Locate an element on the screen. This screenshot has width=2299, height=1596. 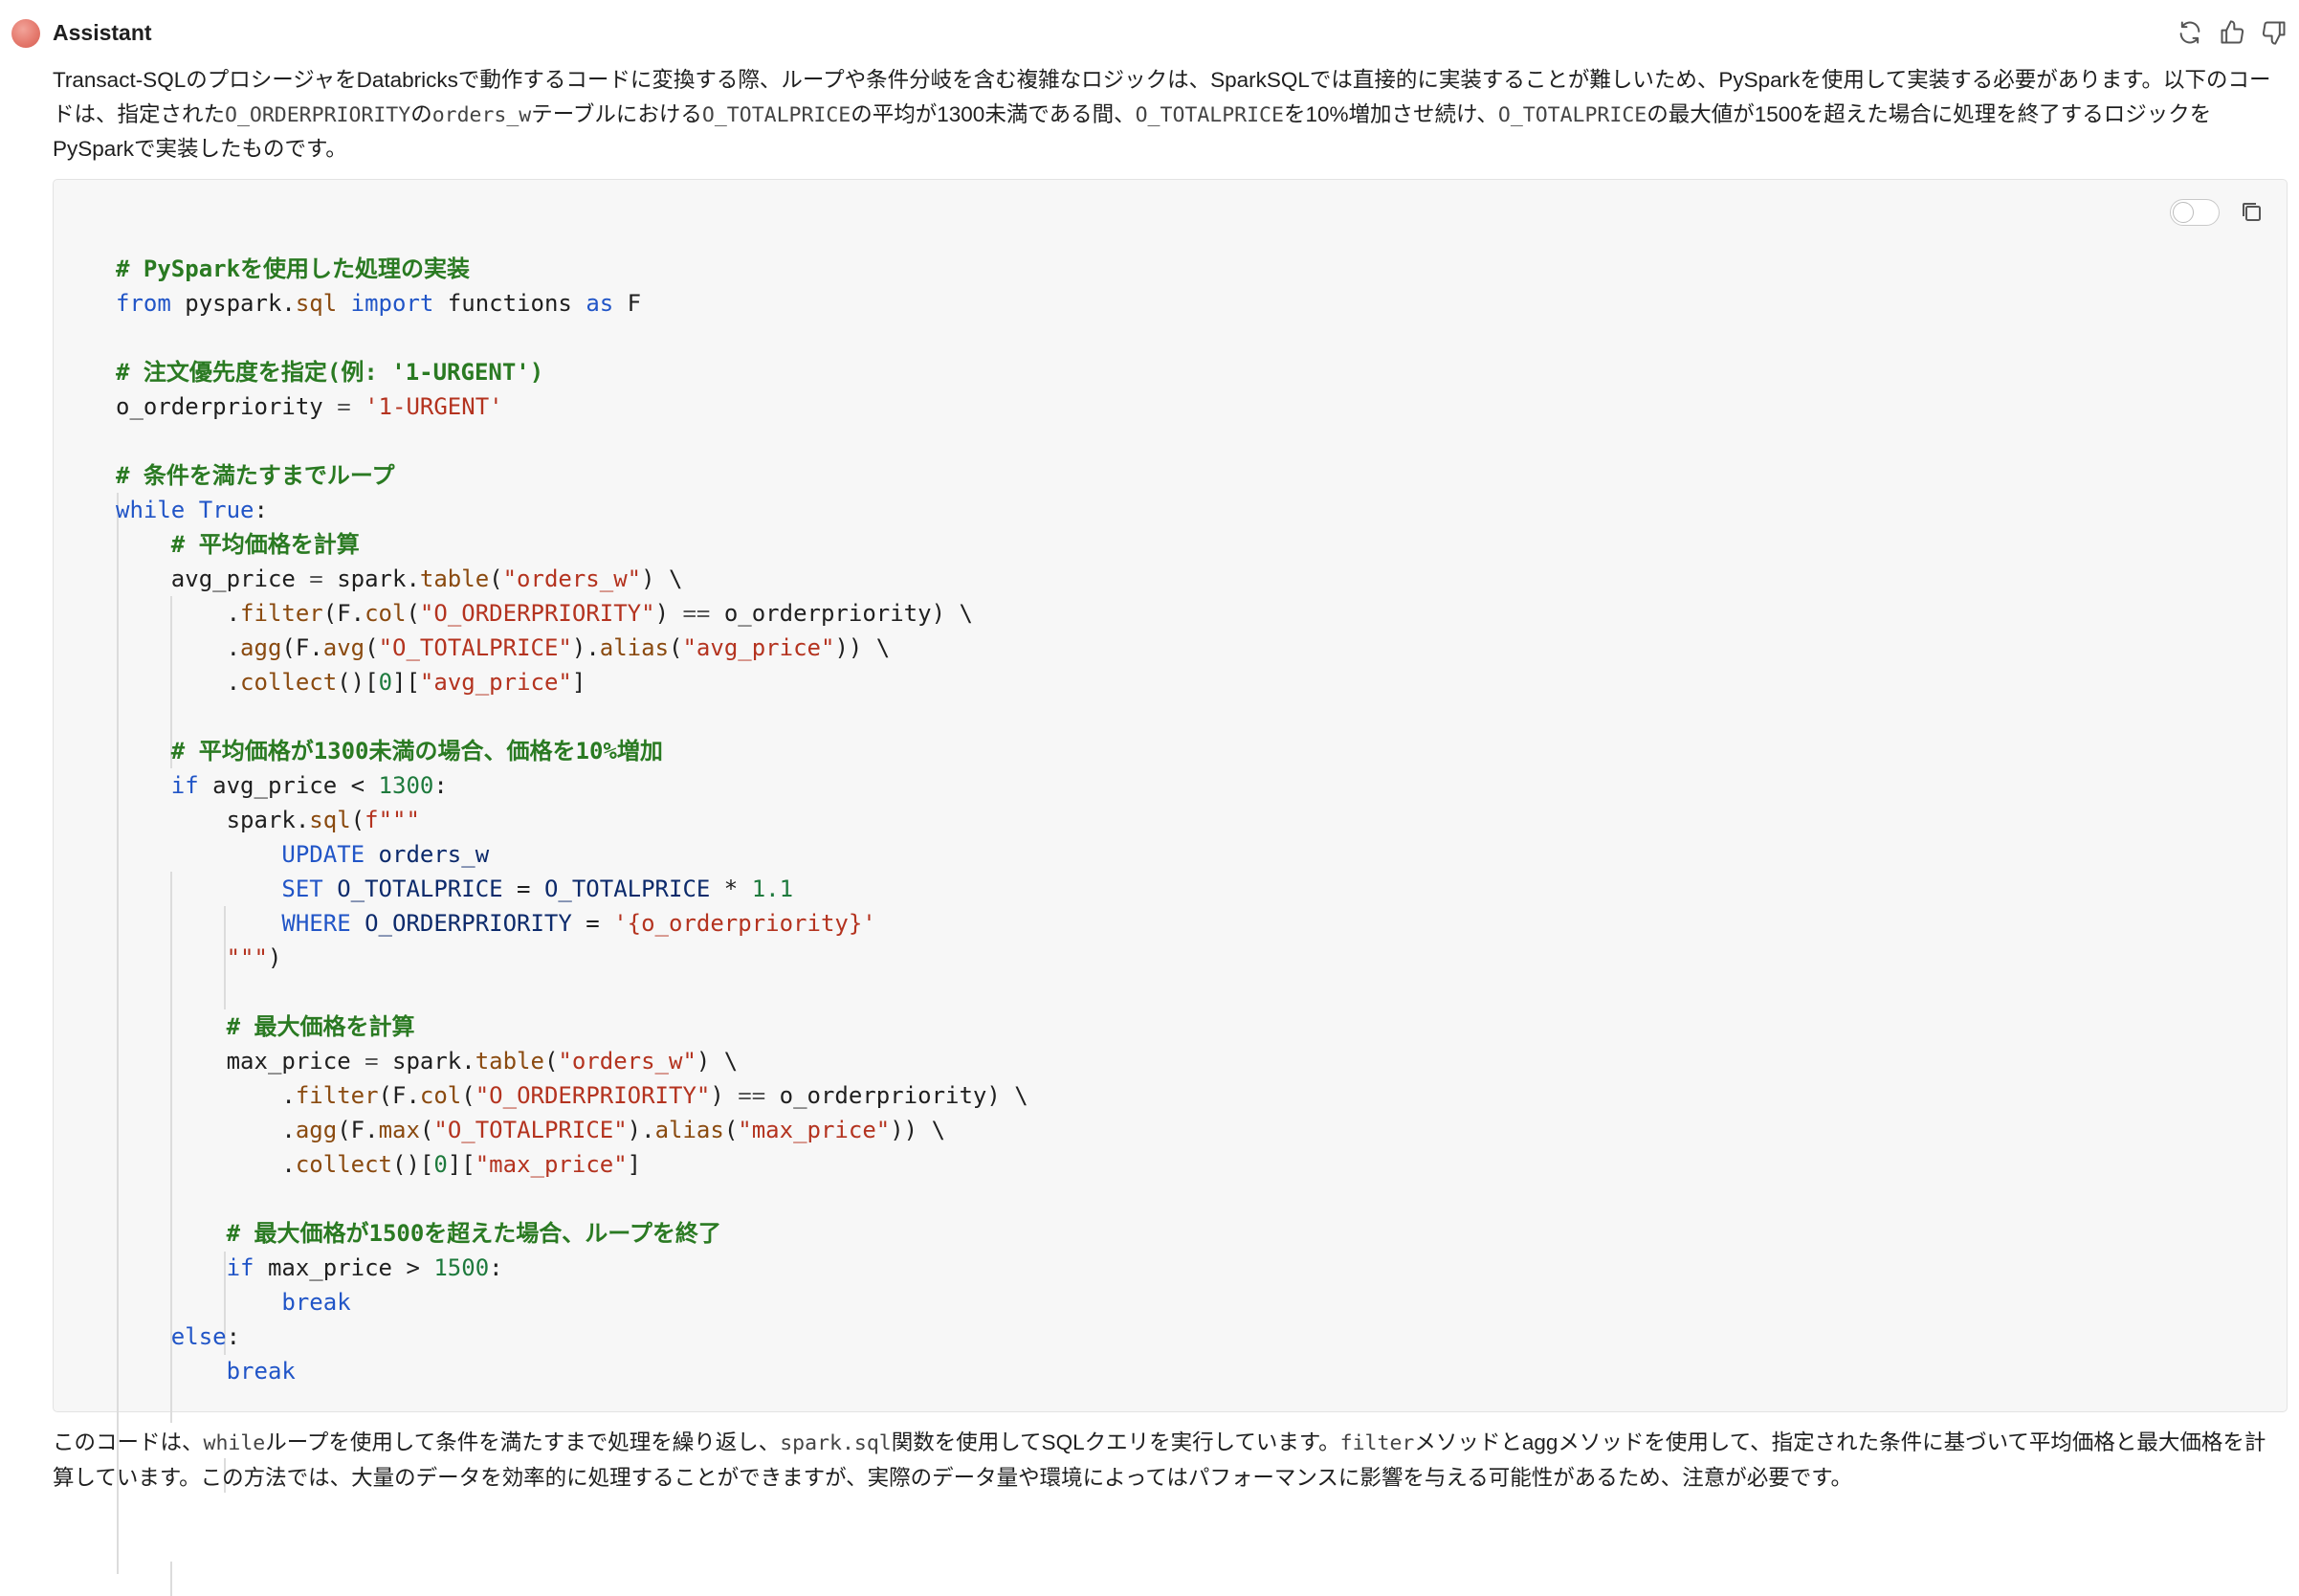
code-line: else: is located at coordinates (206, 1337).